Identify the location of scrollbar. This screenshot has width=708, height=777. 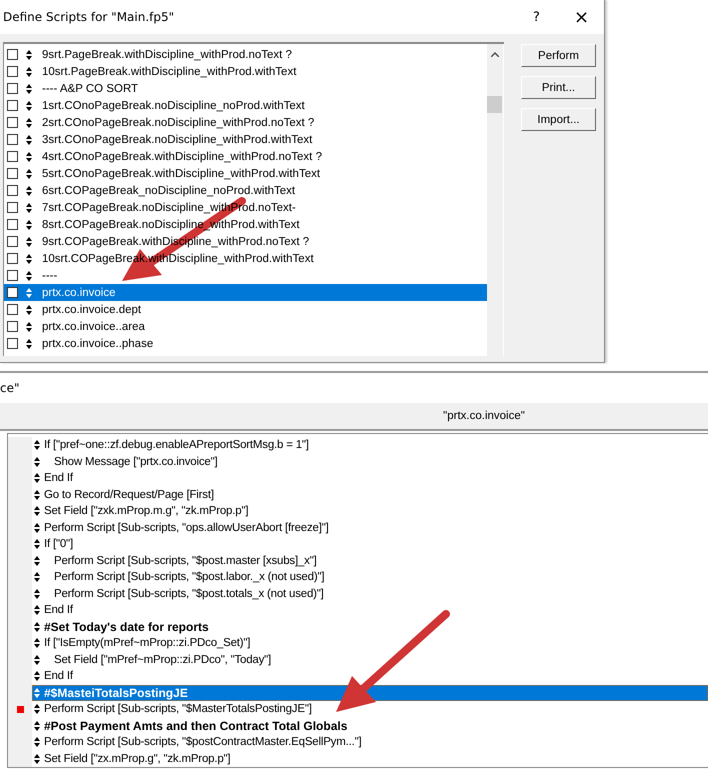
(495, 200).